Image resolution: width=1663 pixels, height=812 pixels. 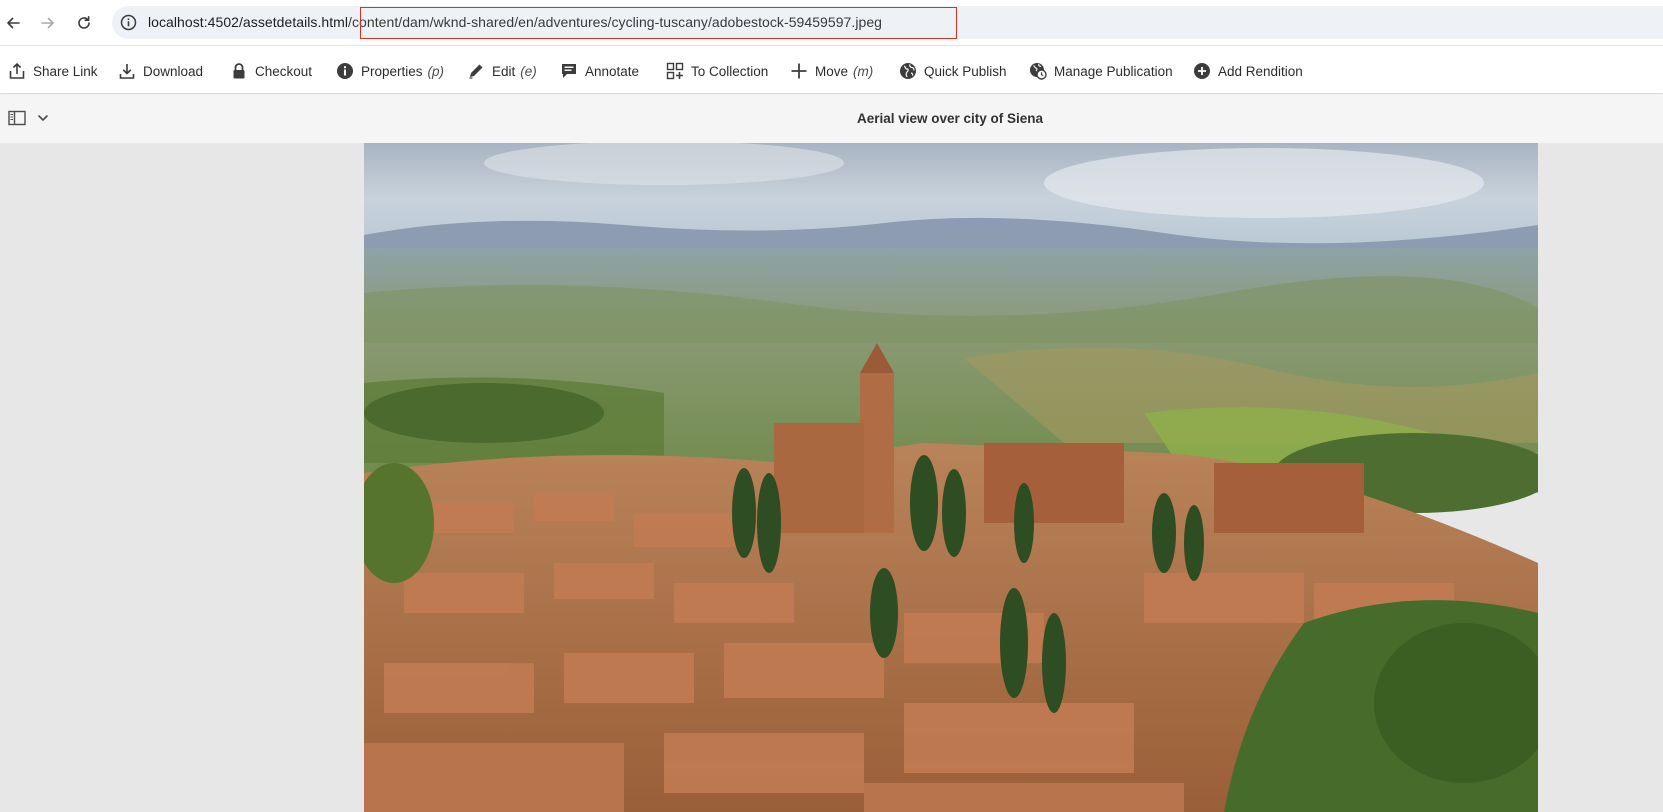 I want to click on site-info-icon, so click(x=128, y=22).